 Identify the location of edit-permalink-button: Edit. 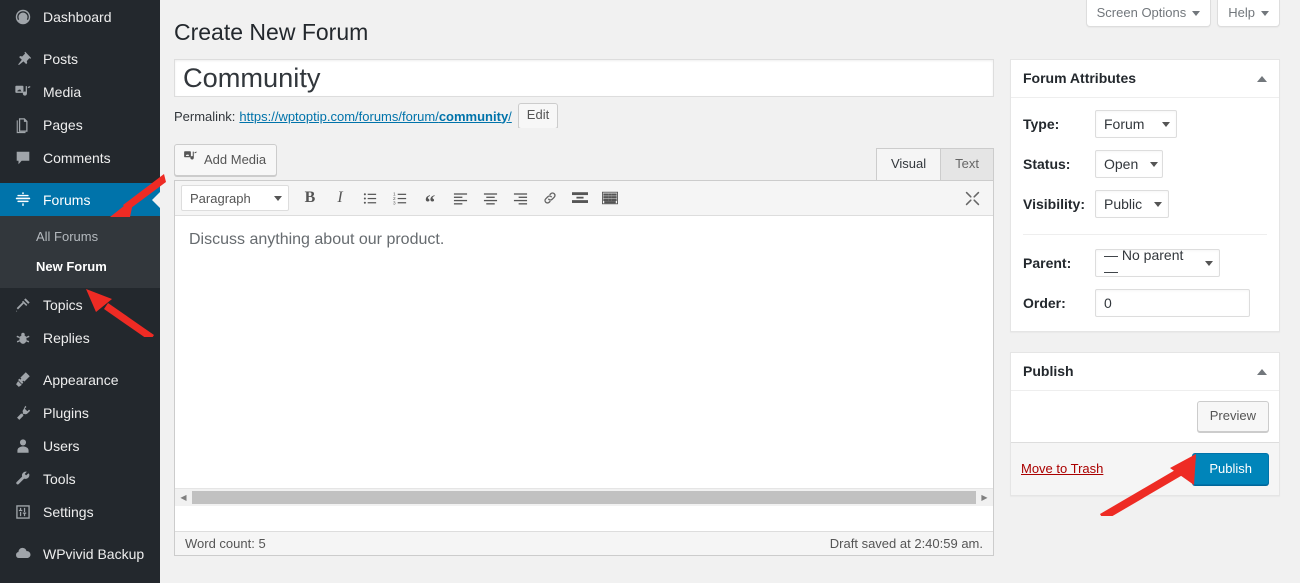
(538, 116).